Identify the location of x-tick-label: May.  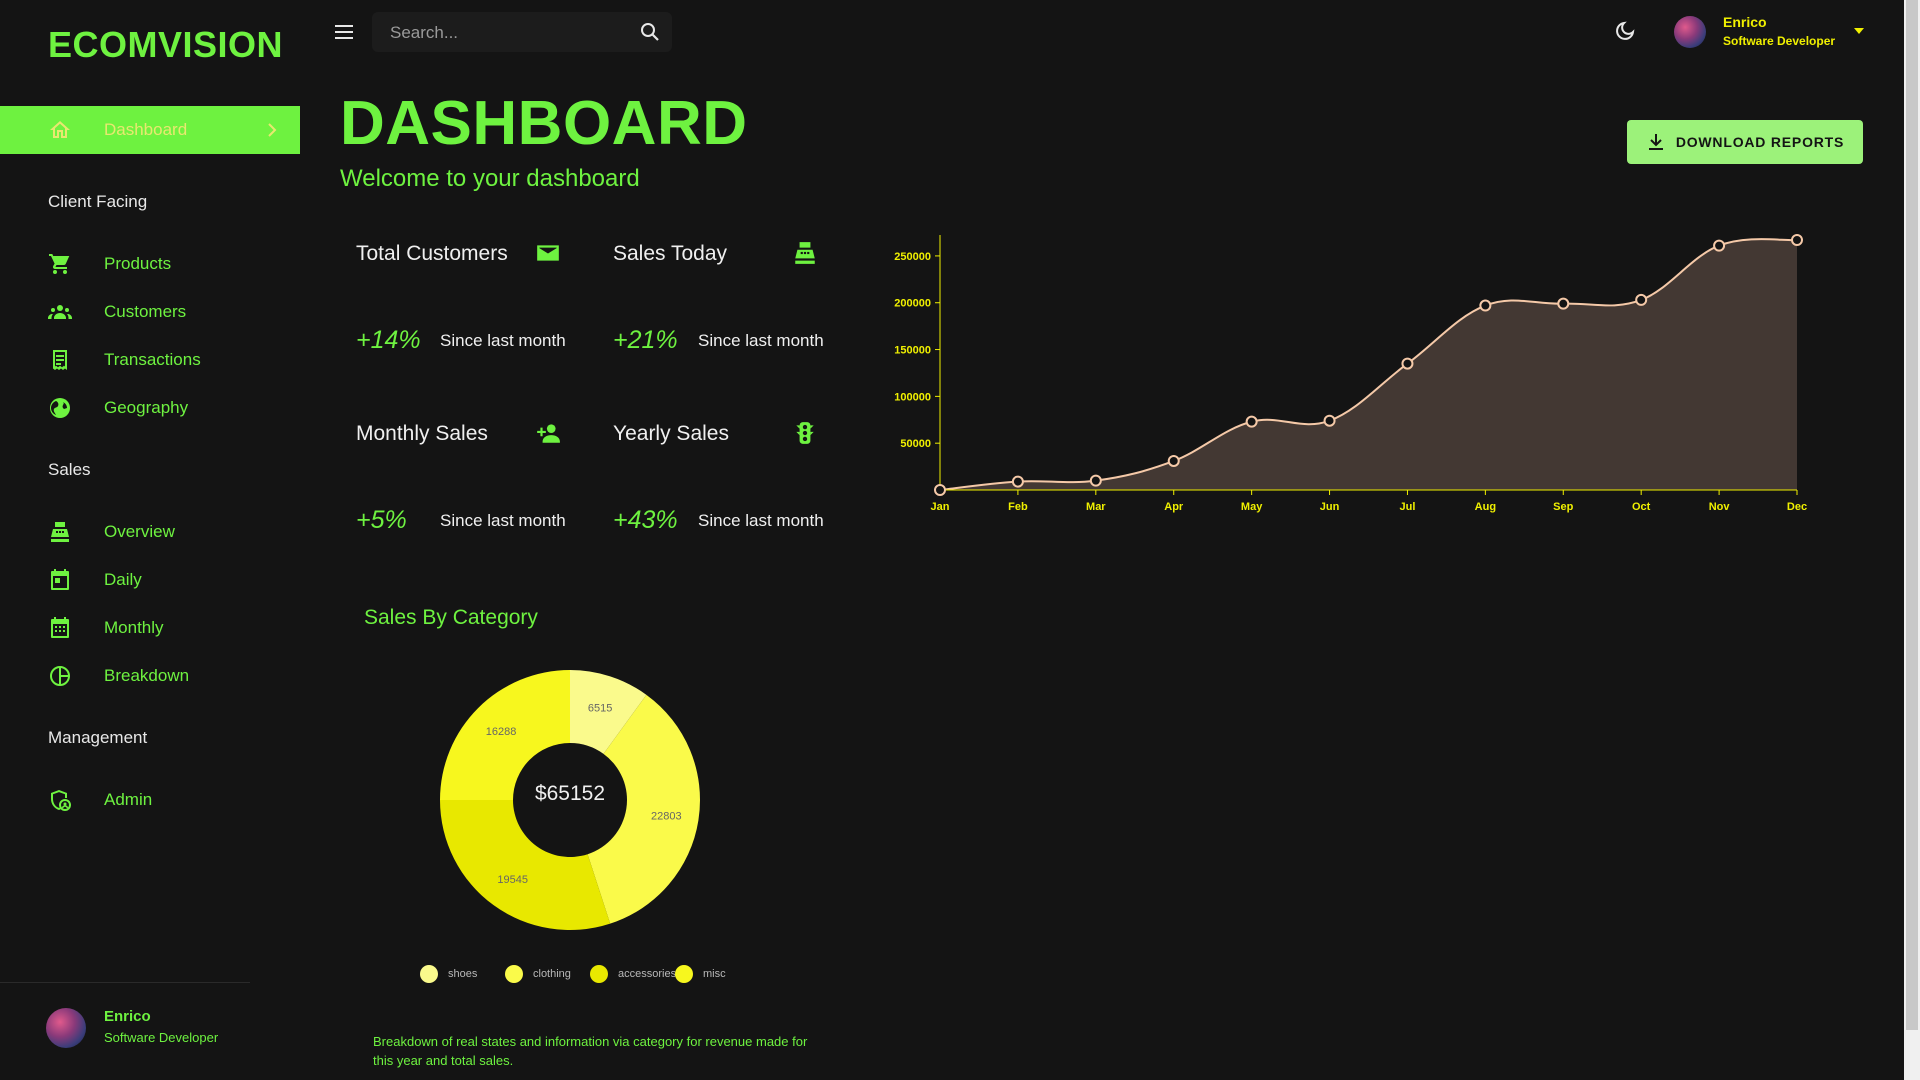
(1252, 507).